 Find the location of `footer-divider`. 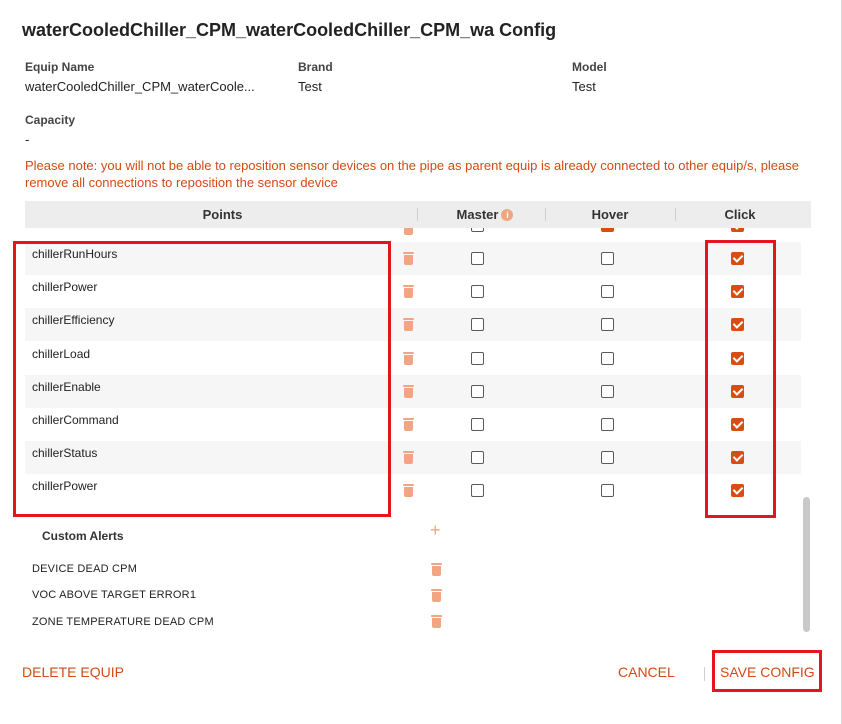

footer-divider is located at coordinates (704, 674).